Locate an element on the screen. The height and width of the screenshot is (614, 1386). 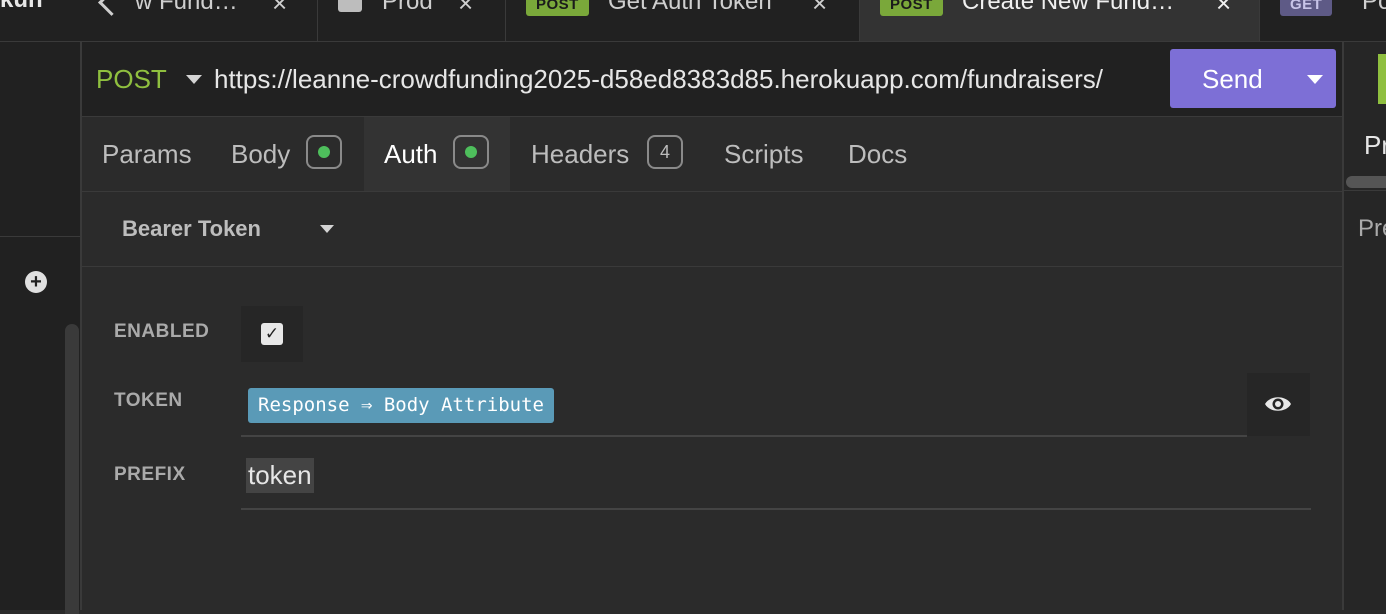
eye-icon is located at coordinates (1278, 404).